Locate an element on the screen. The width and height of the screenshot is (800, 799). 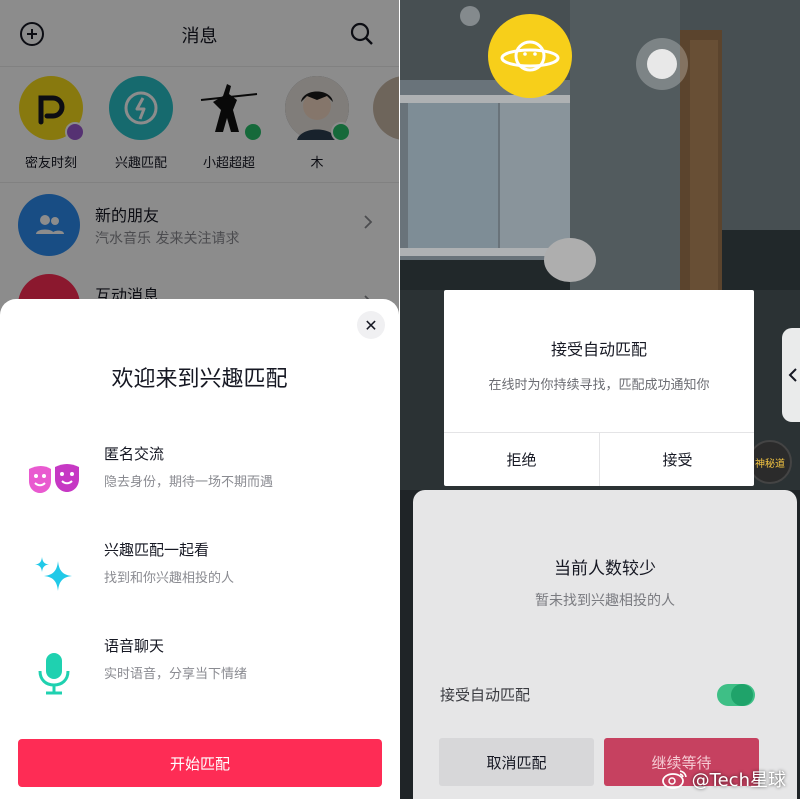
feature-subtitle: 实时语音，分享当下情绪 is located at coordinates (176, 674).